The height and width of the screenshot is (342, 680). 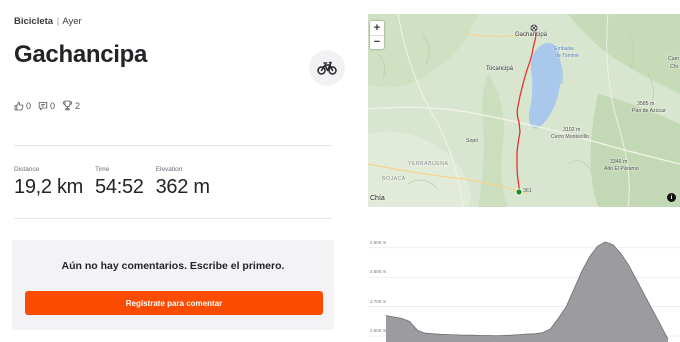 I want to click on elevation-chart: 2.900 m 2.800 m 2.700 m 2.600 m, so click(x=524, y=289).